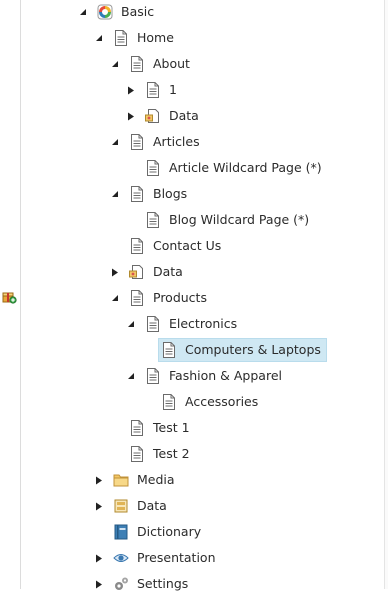 Image resolution: width=388 pixels, height=596 pixels. What do you see at coordinates (162, 90) in the screenshot?
I see `tree-node-content: 1` at bounding box center [162, 90].